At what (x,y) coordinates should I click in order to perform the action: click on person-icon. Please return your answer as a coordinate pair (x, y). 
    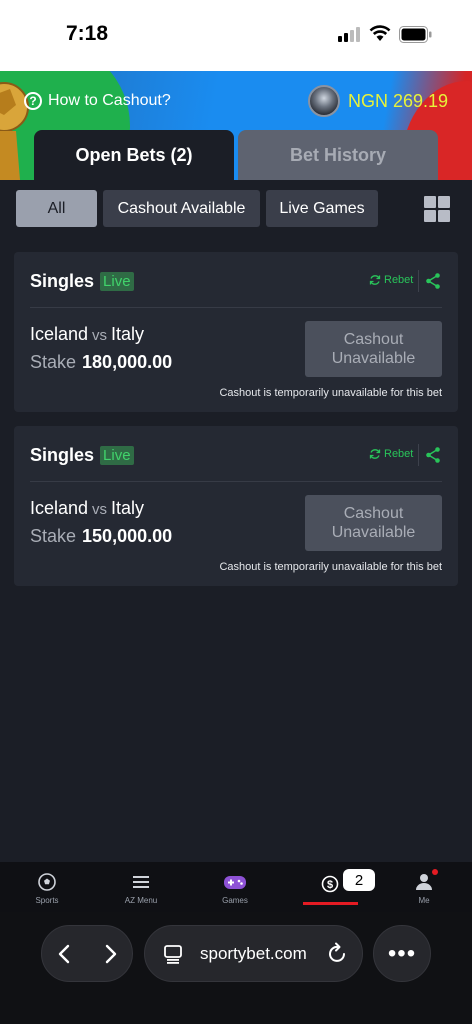
    Looking at the image, I should click on (424, 882).